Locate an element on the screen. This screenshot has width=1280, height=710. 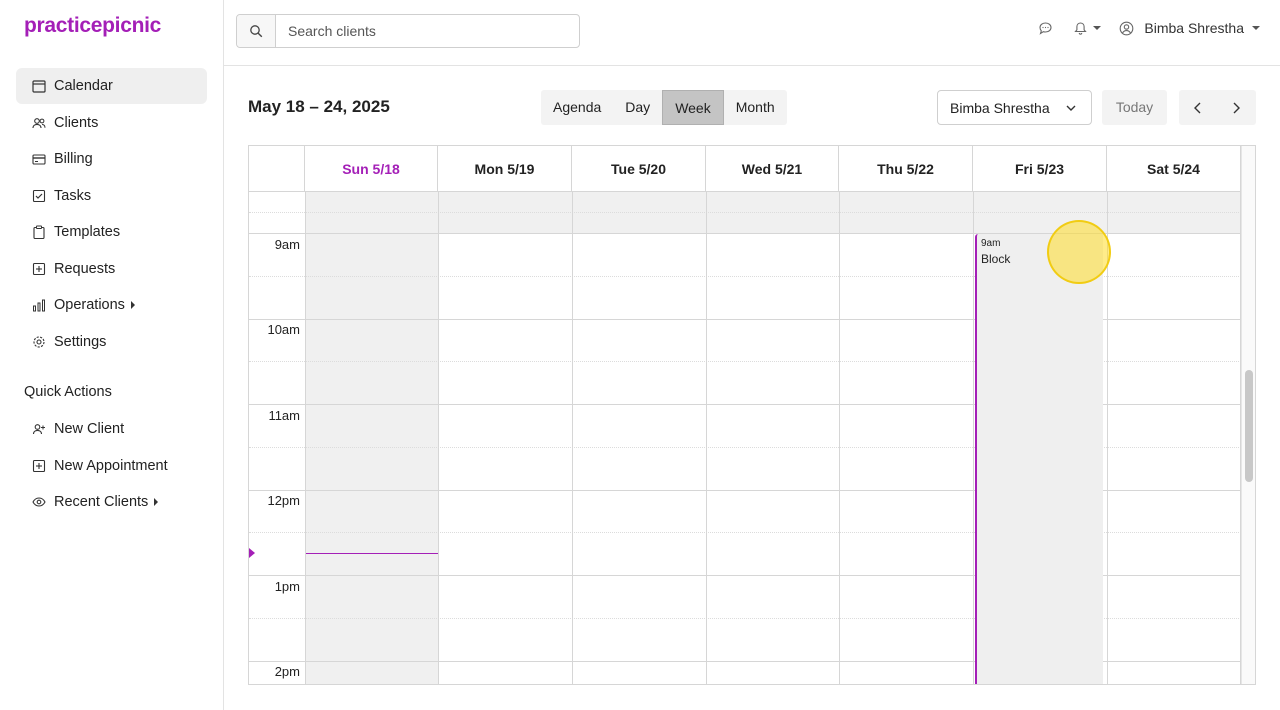
quick-action-label: New Client is located at coordinates (89, 429).